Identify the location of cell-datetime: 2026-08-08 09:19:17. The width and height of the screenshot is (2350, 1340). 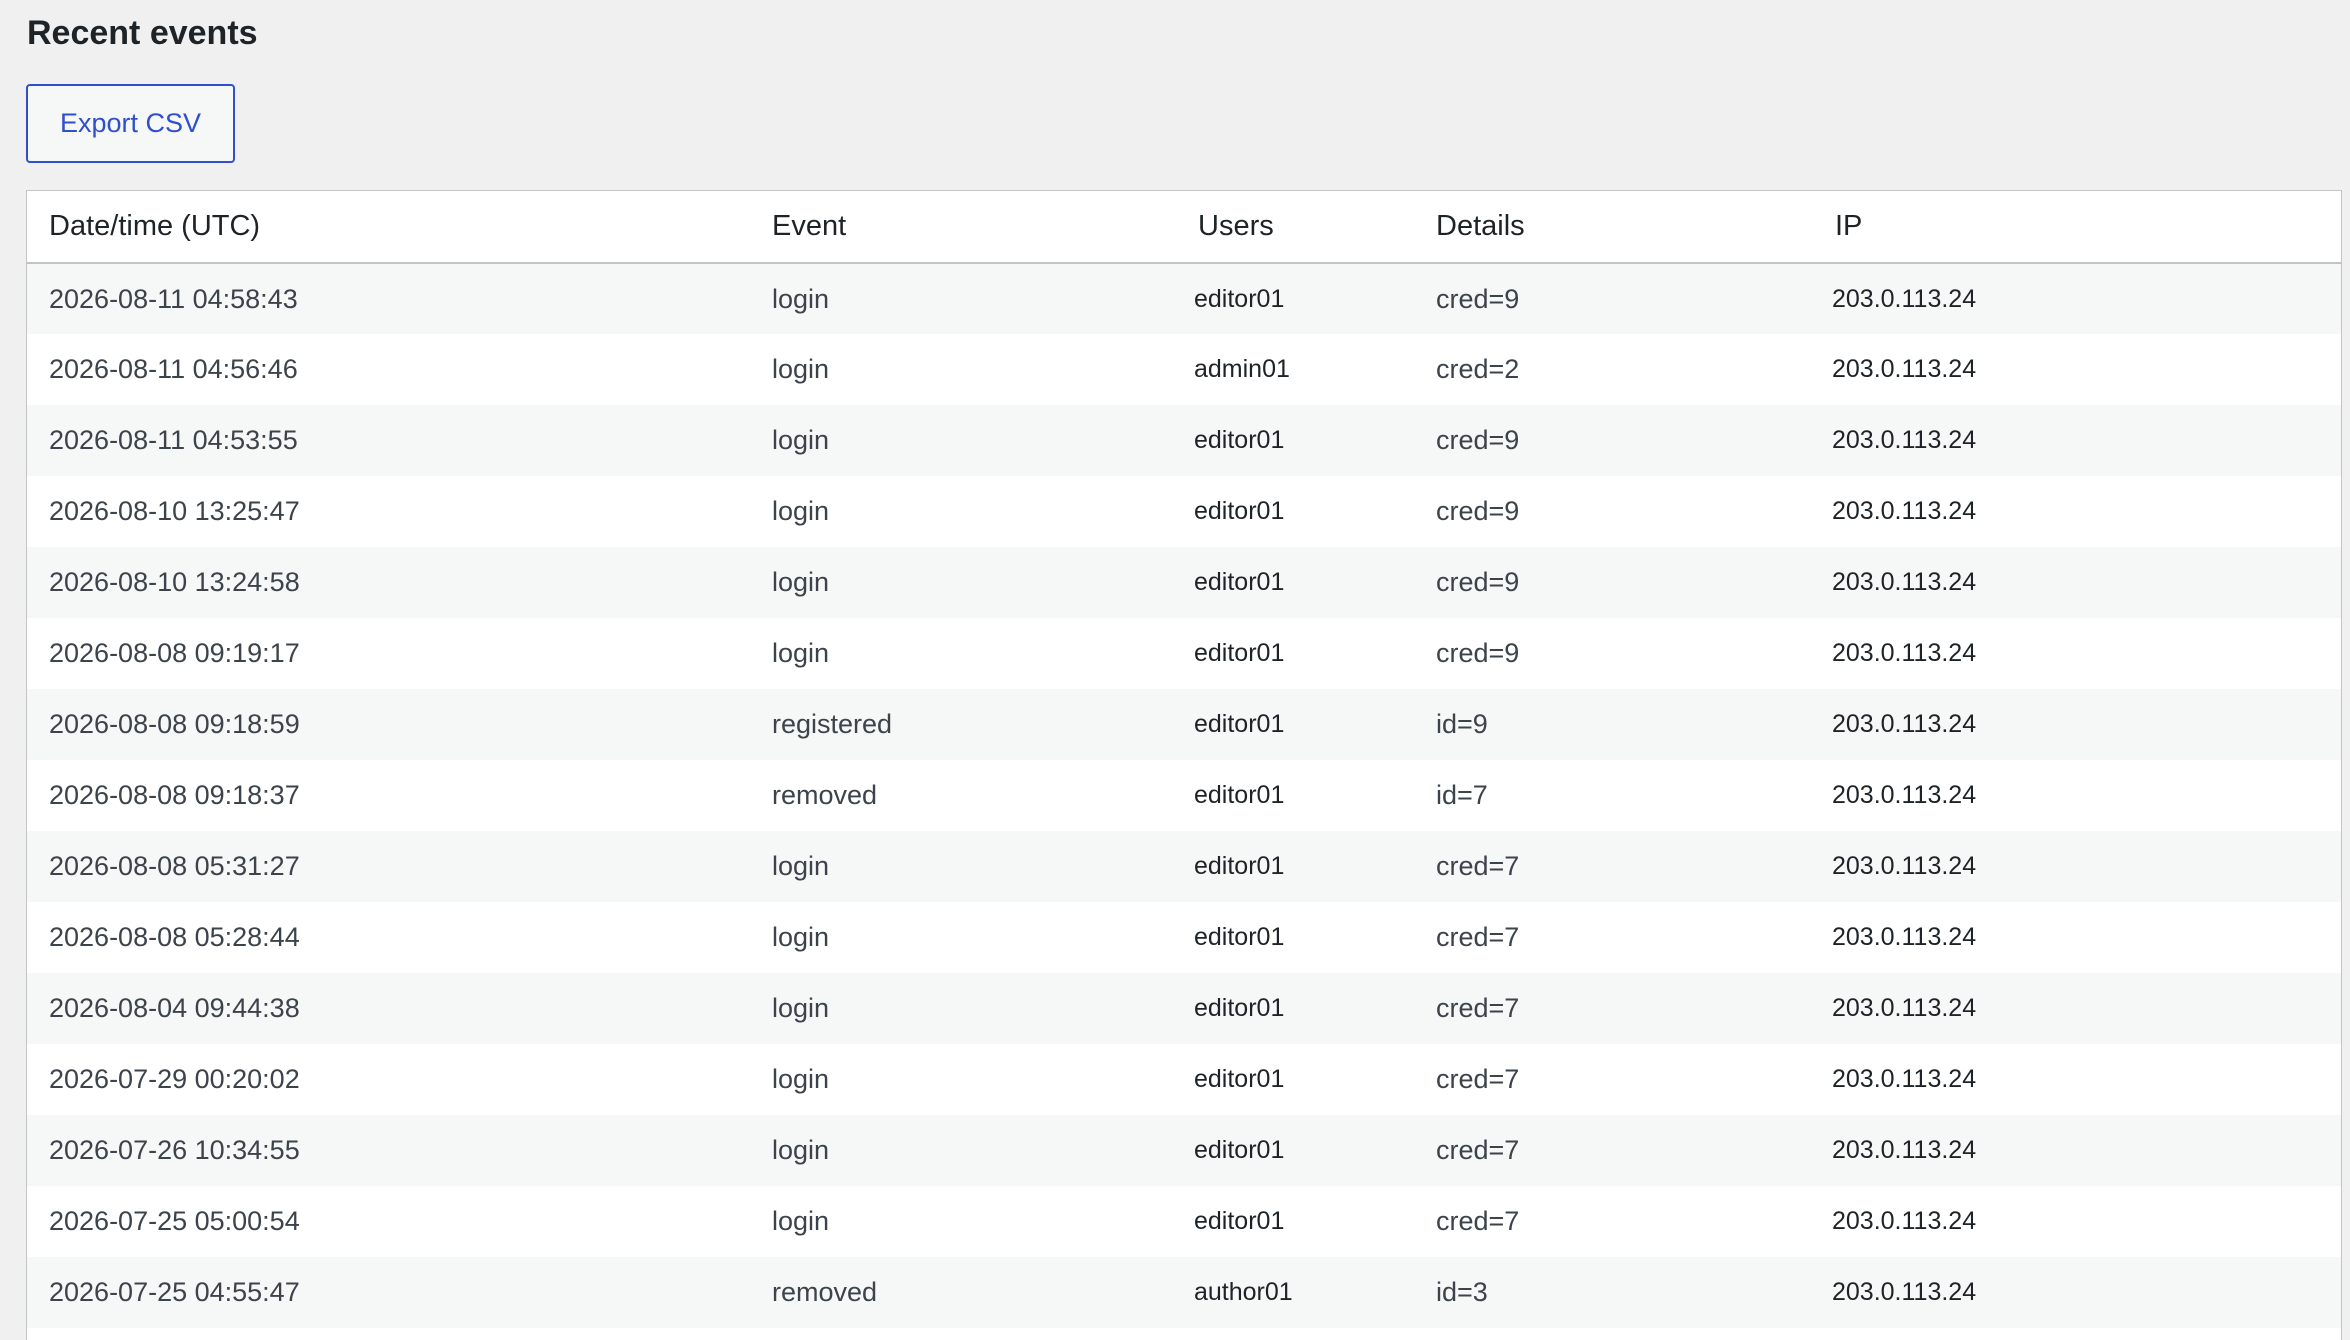
(388, 653).